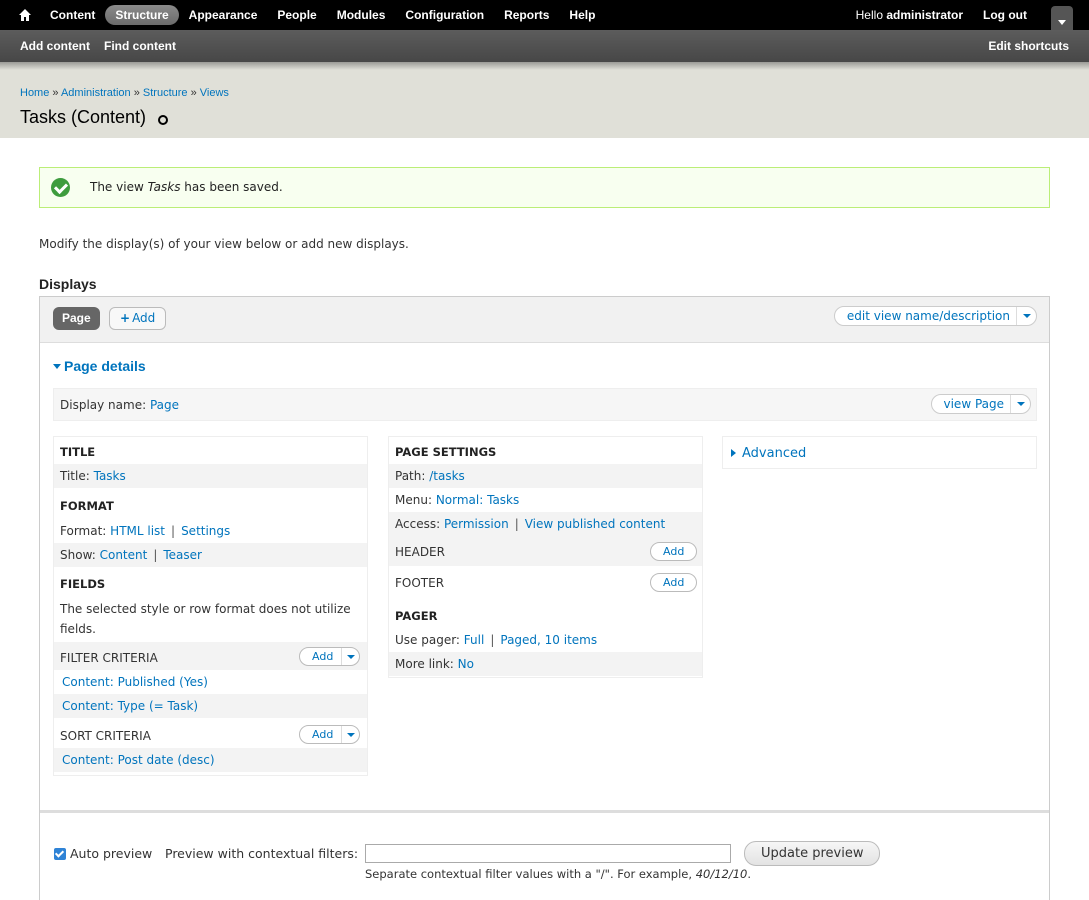 The width and height of the screenshot is (1089, 900). Describe the element at coordinates (111, 853) in the screenshot. I see `auto-preview-label: Auto preview` at that location.